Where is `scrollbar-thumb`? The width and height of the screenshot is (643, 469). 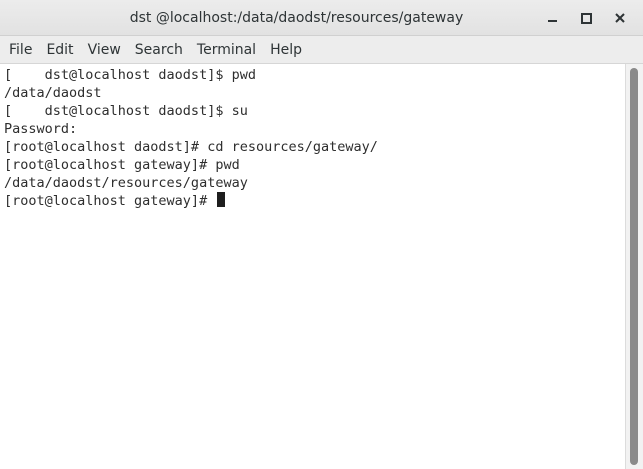
scrollbar-thumb is located at coordinates (634, 266).